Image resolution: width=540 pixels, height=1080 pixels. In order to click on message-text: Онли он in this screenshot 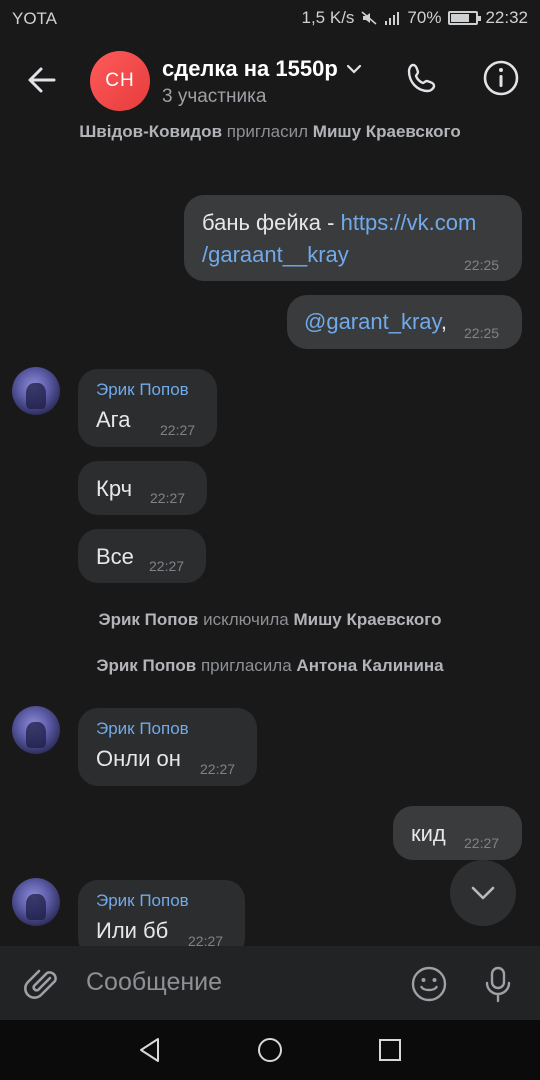, I will do `click(138, 758)`.